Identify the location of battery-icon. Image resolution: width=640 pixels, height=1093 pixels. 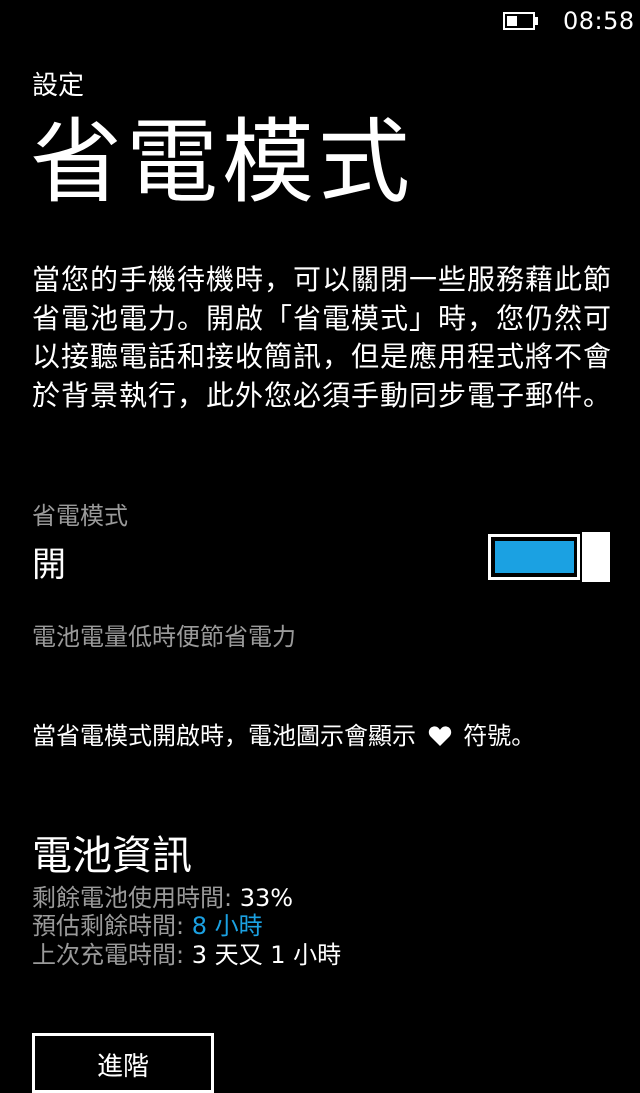
(520, 21).